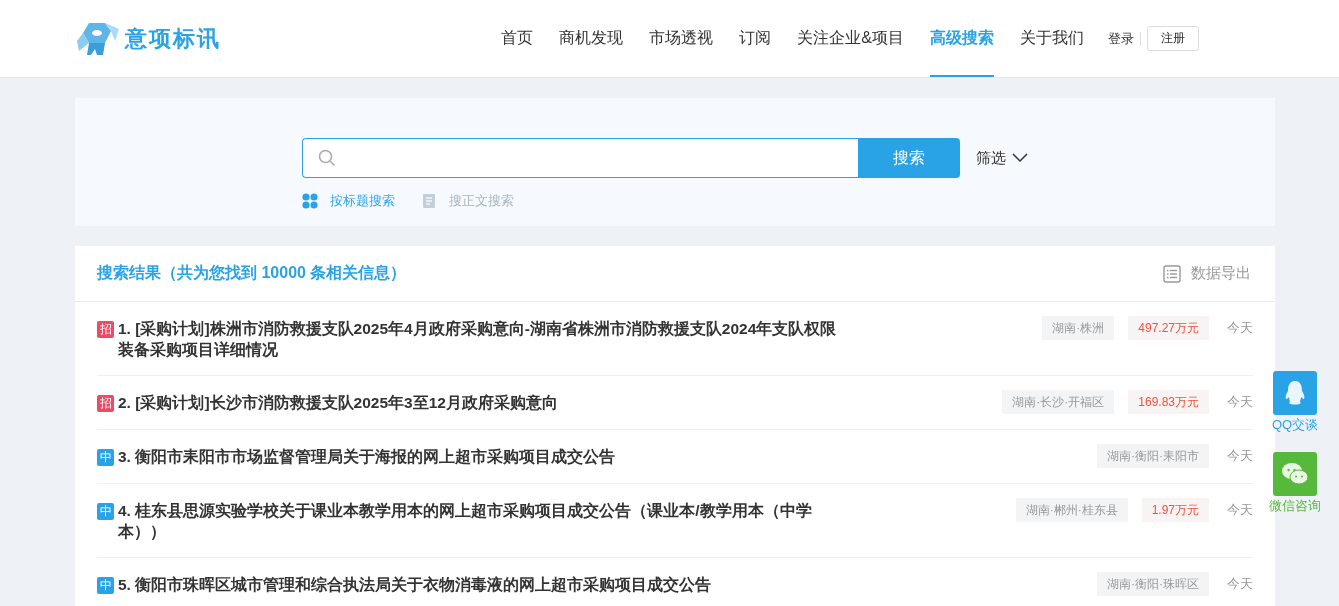 The width and height of the screenshot is (1339, 606). What do you see at coordinates (591, 38) in the screenshot?
I see `nav-link: 商机发现` at bounding box center [591, 38].